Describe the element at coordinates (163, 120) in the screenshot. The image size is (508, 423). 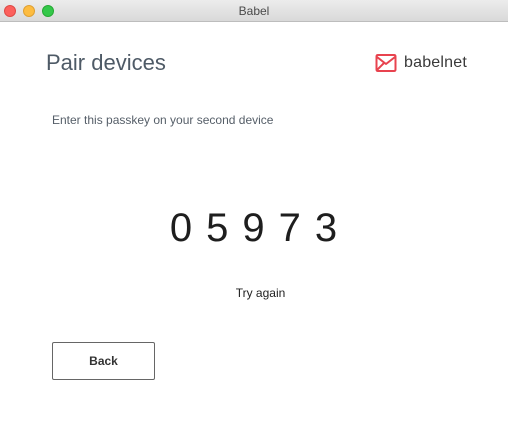
I see `instruction-text: Enter this passkey on your second device` at that location.